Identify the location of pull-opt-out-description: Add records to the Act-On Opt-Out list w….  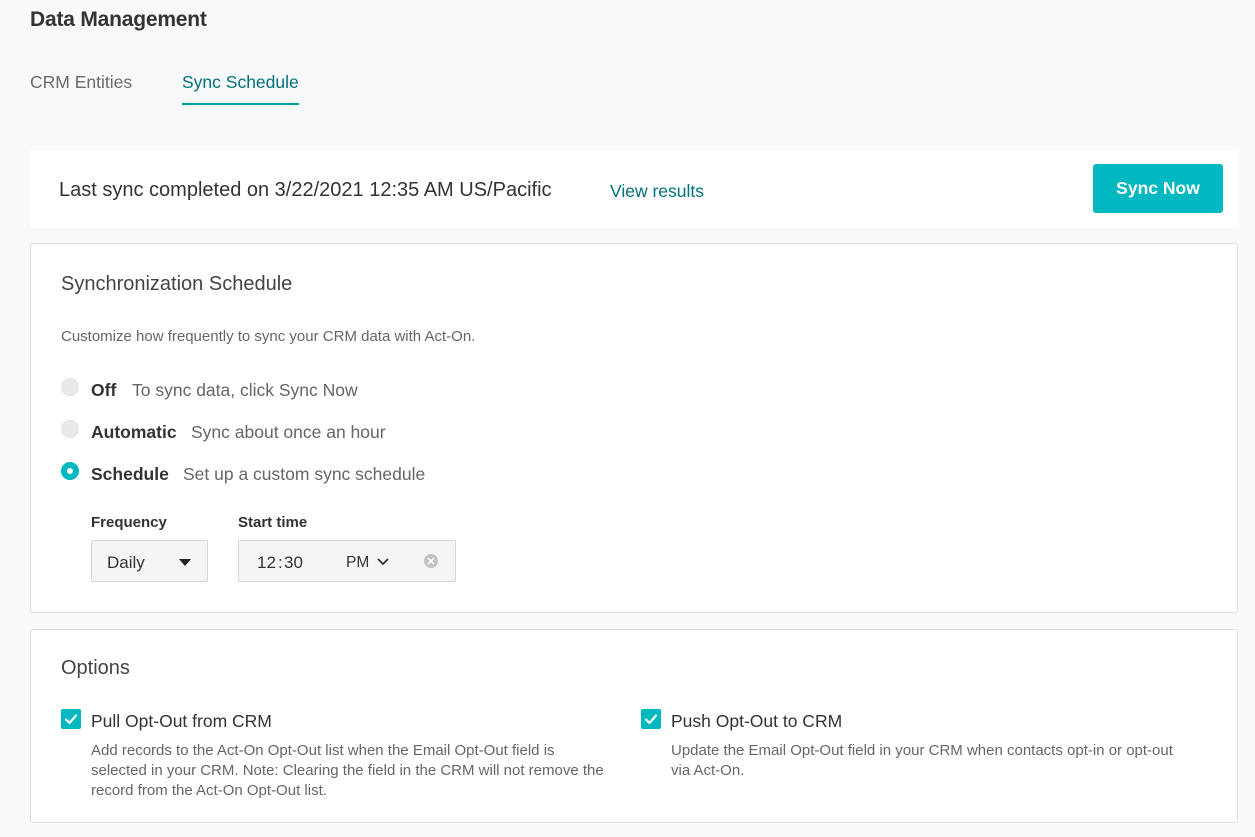
(347, 770).